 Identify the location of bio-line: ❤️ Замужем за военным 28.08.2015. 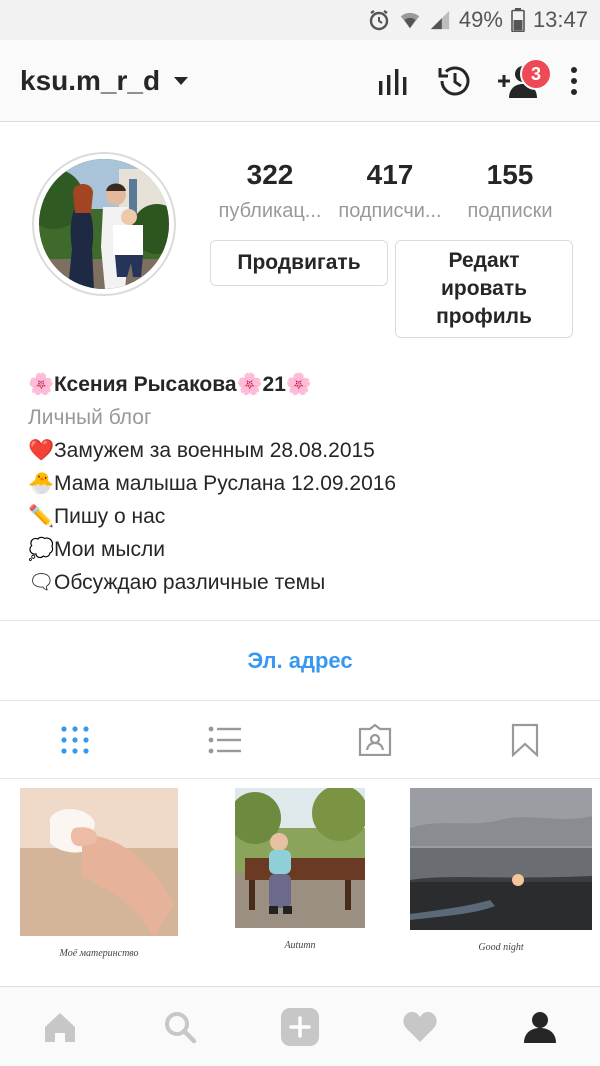
(308, 450).